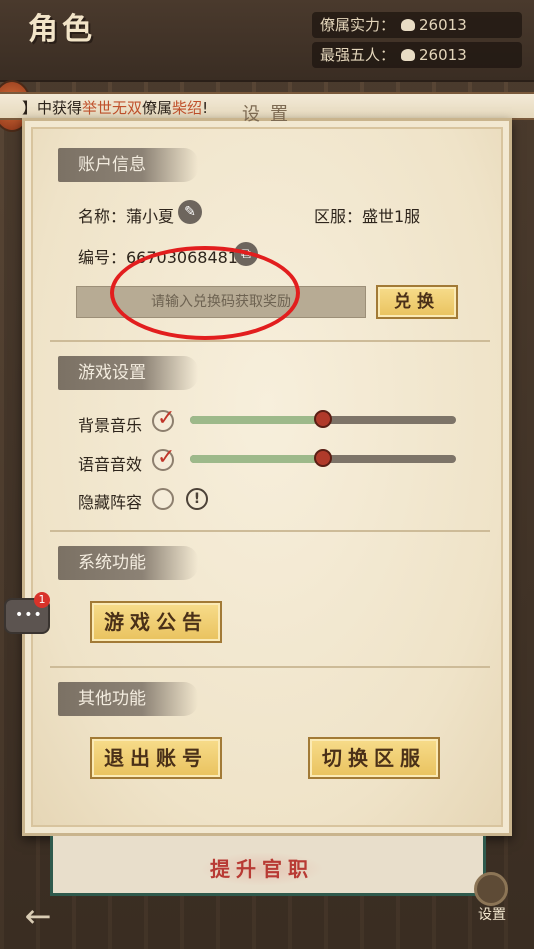 The image size is (534, 949). What do you see at coordinates (417, 302) in the screenshot?
I see `redeem-button: 兑换` at bounding box center [417, 302].